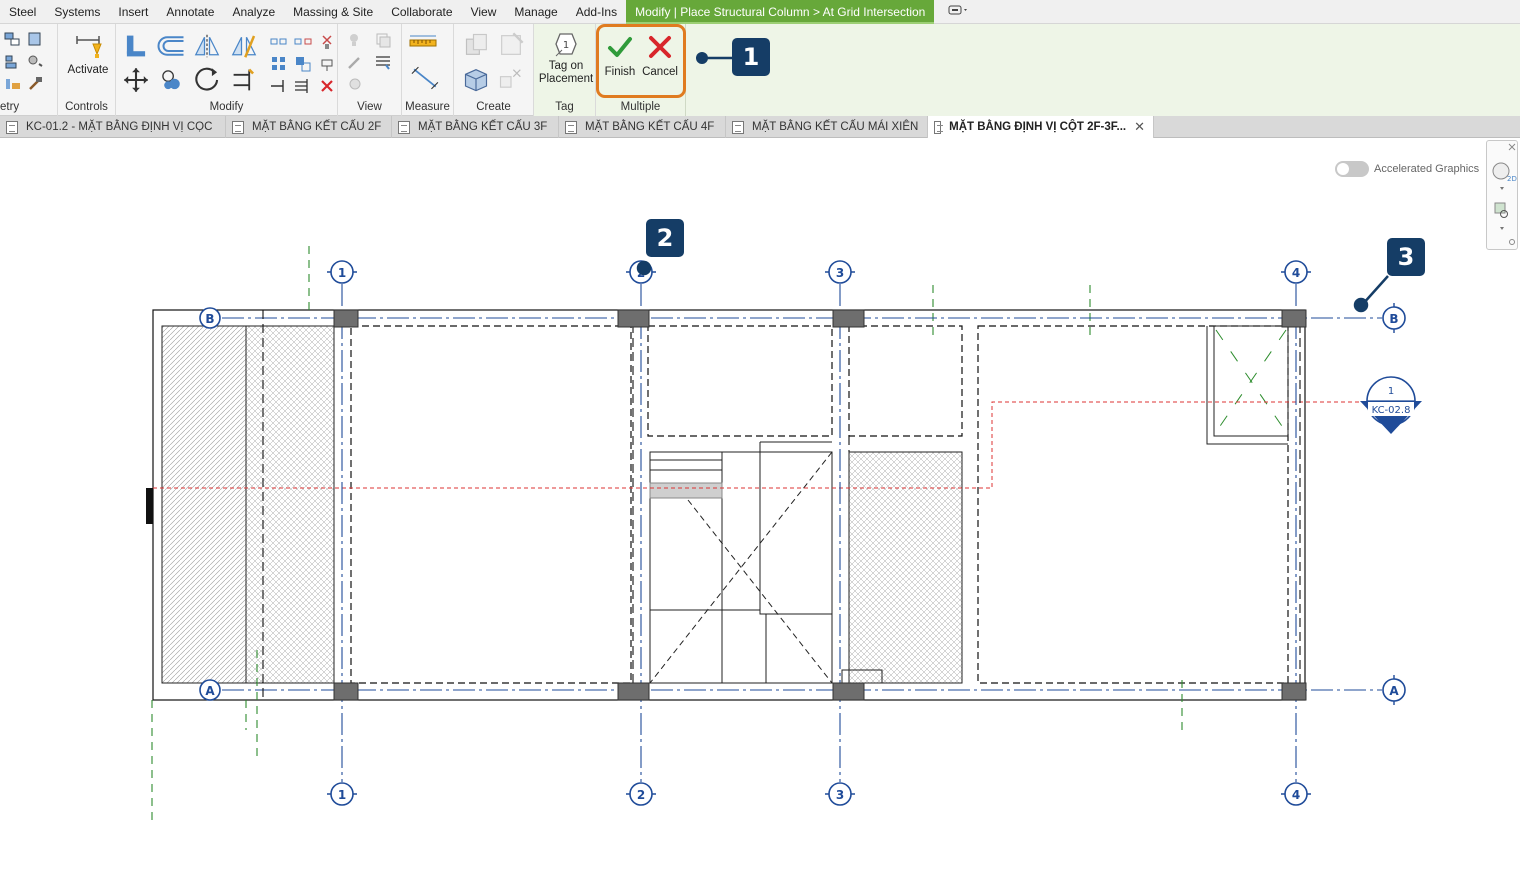 The width and height of the screenshot is (1520, 883). Describe the element at coordinates (641, 795) in the screenshot. I see `grid-label-2-bottom: 2` at that location.